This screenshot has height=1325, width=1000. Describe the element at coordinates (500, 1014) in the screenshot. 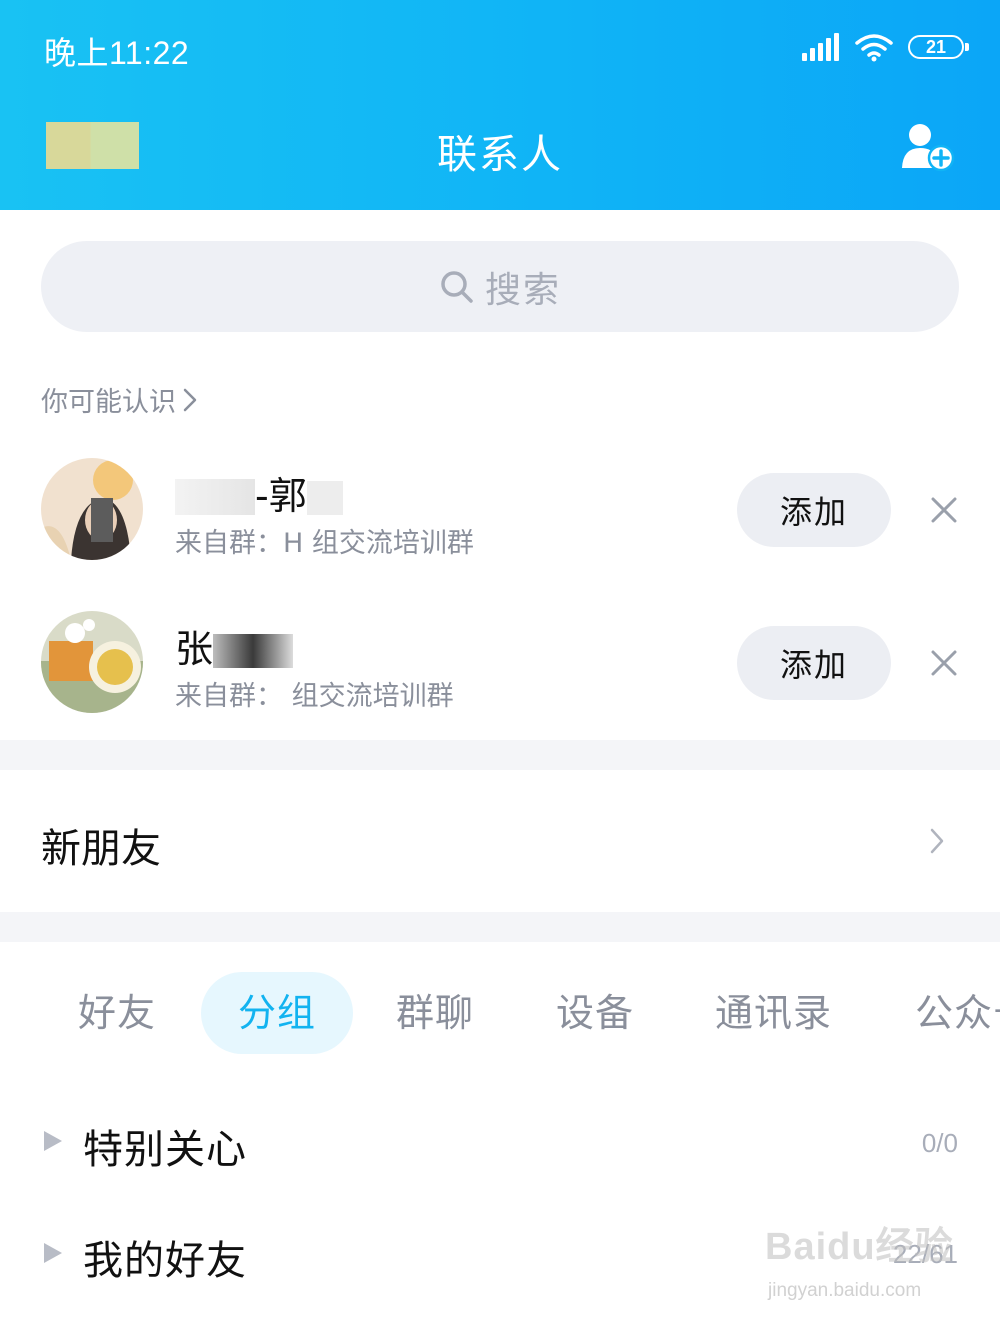

I see `contacts-tabs: 好友 分组 群聊 设备 通讯录 公众号` at that location.